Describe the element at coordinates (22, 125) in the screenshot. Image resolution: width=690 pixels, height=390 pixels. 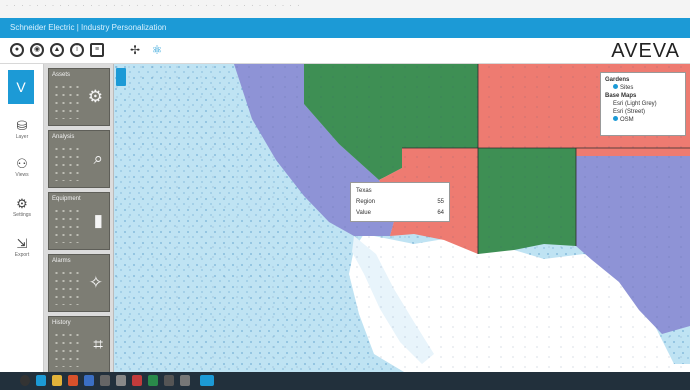
I see `layer-icon: ⛁` at that location.